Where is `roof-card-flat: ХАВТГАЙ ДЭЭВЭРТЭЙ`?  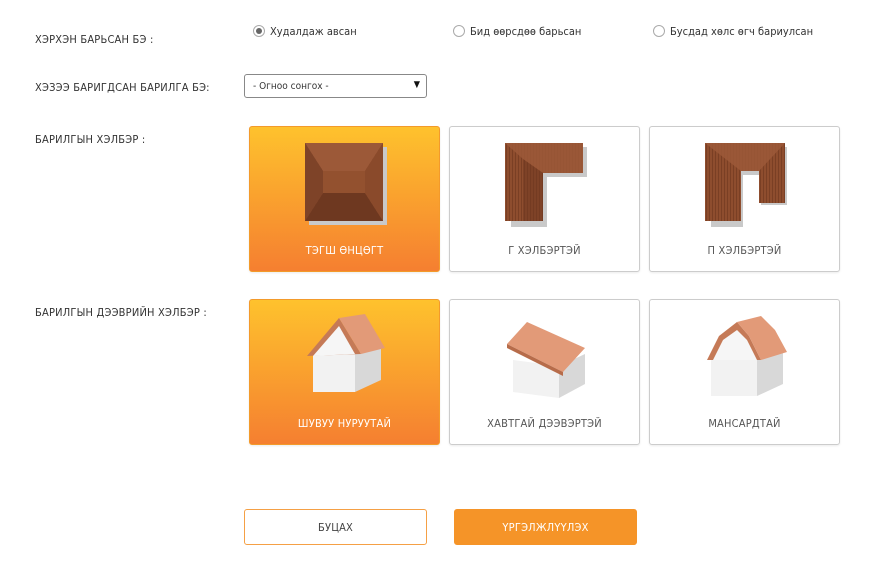 roof-card-flat: ХАВТГАЙ ДЭЭВЭРТЭЙ is located at coordinates (544, 372).